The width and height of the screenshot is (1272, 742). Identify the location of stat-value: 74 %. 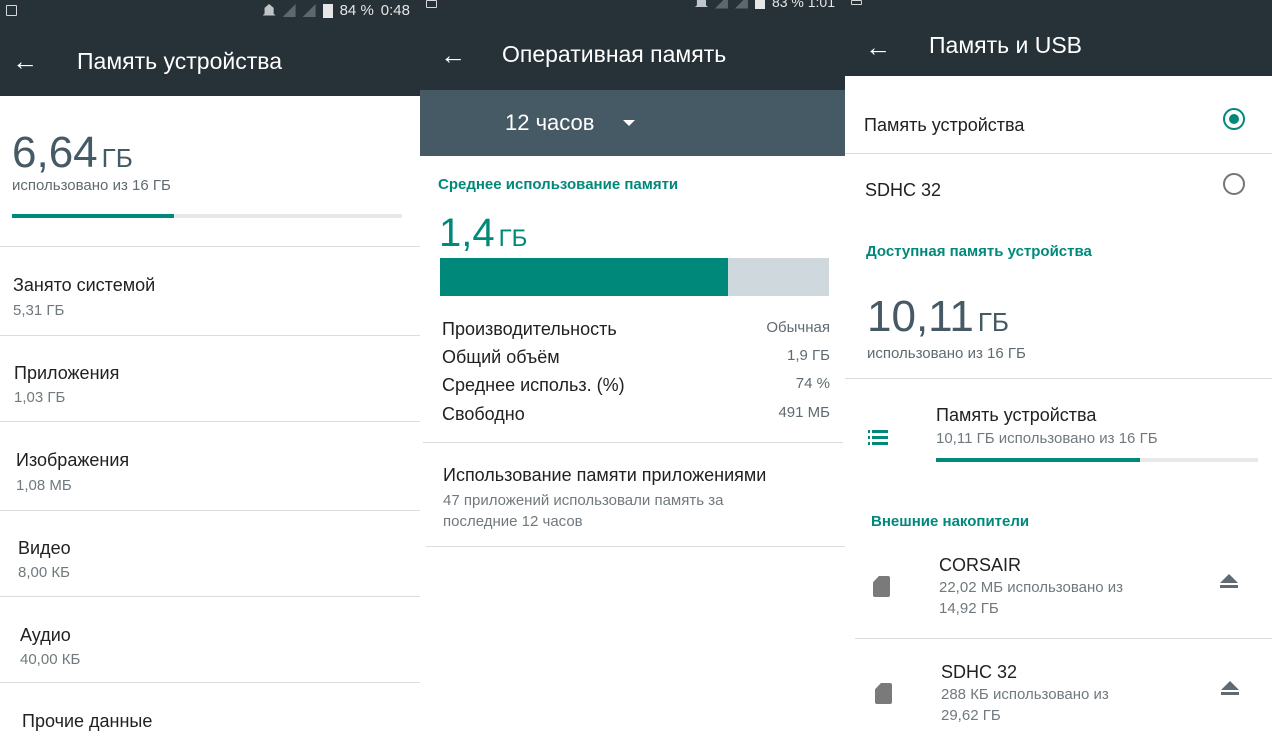
(812, 383).